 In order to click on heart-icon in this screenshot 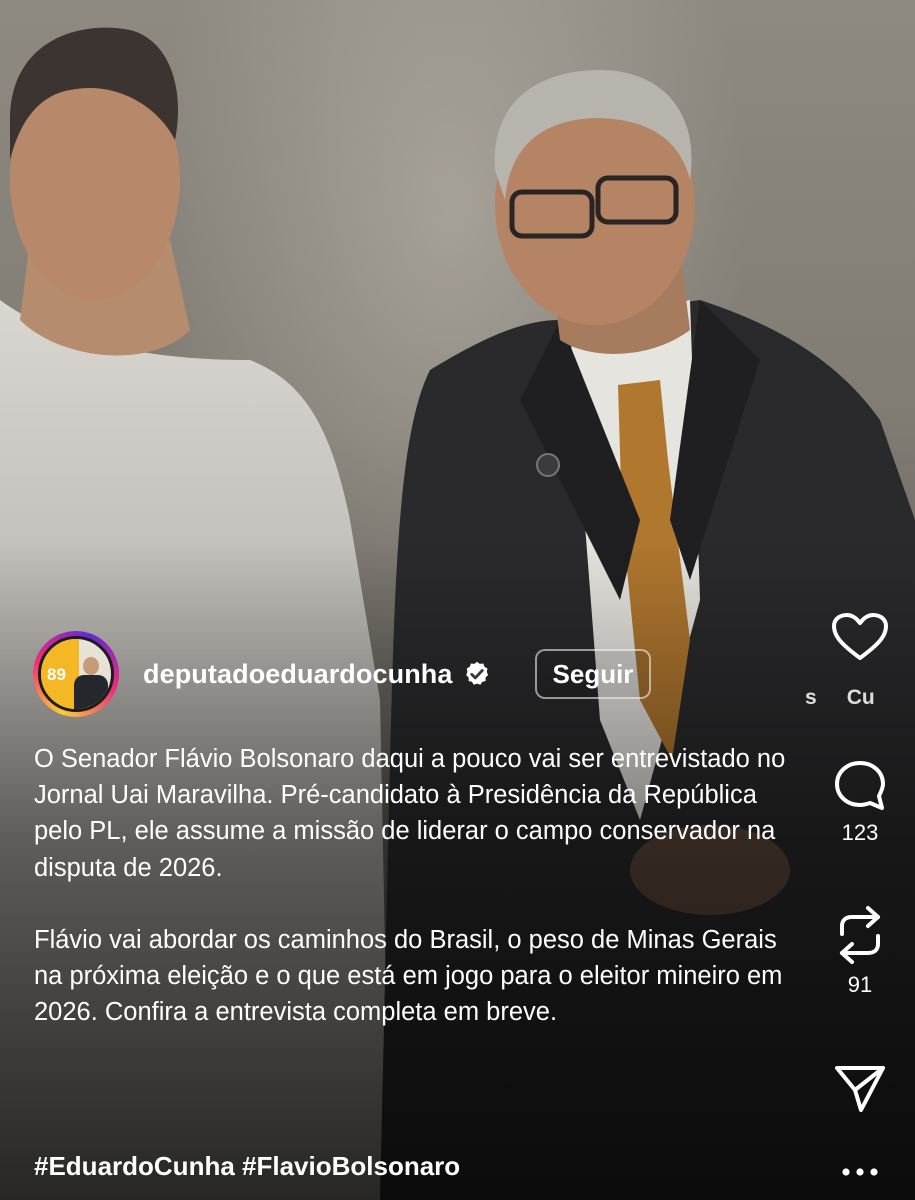, I will do `click(860, 637)`.